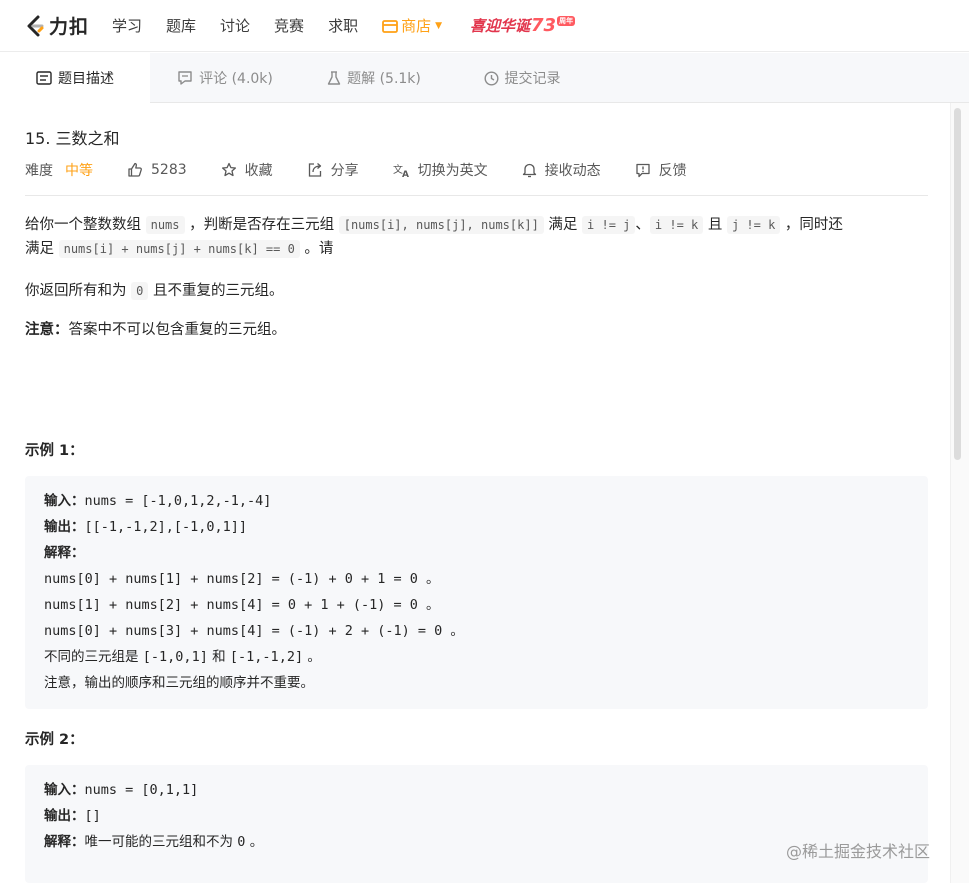  What do you see at coordinates (715, 225) in the screenshot?
I see `text: 且` at bounding box center [715, 225].